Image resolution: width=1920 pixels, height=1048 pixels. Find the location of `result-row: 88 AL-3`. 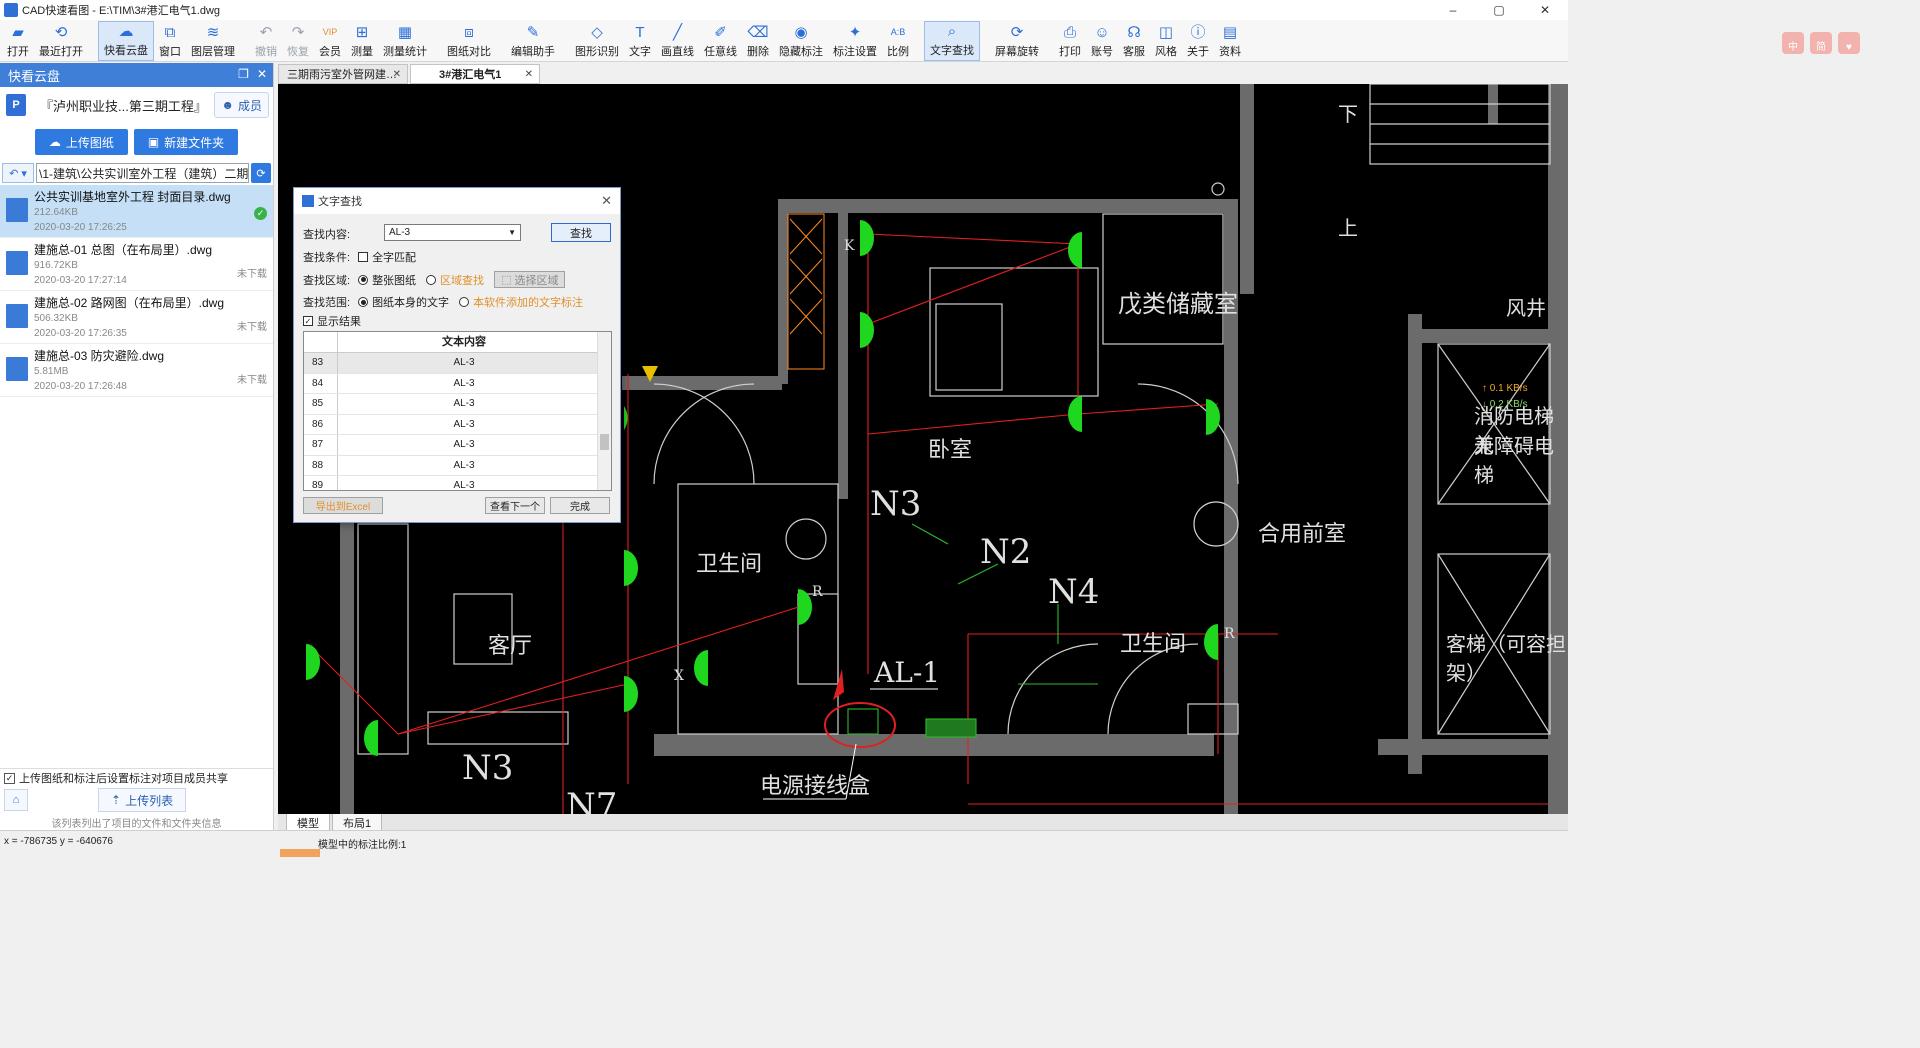

result-row: 88 AL-3 is located at coordinates (457, 465).